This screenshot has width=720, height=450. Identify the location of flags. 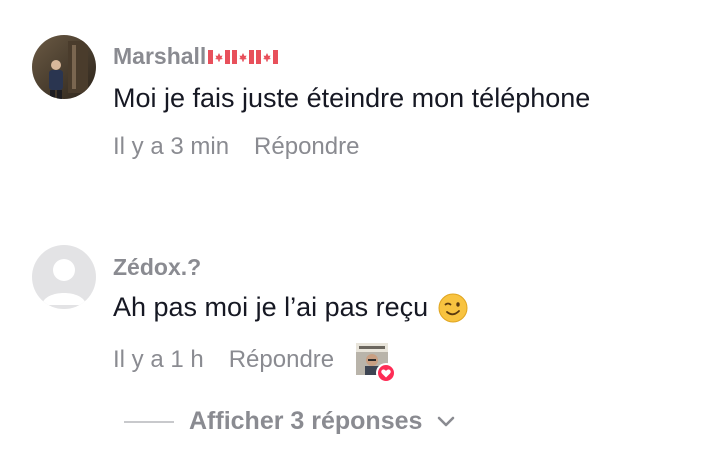
(243, 56).